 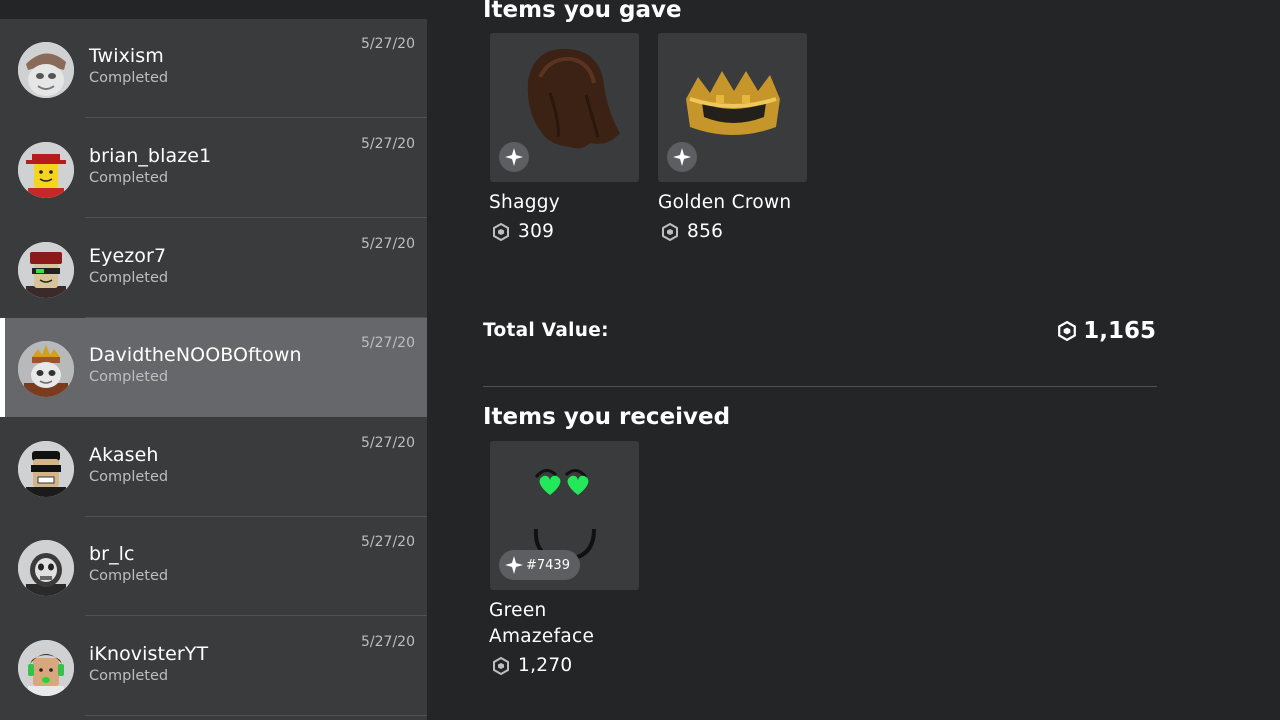 What do you see at coordinates (564, 107) in the screenshot?
I see `item-card-shaggy` at bounding box center [564, 107].